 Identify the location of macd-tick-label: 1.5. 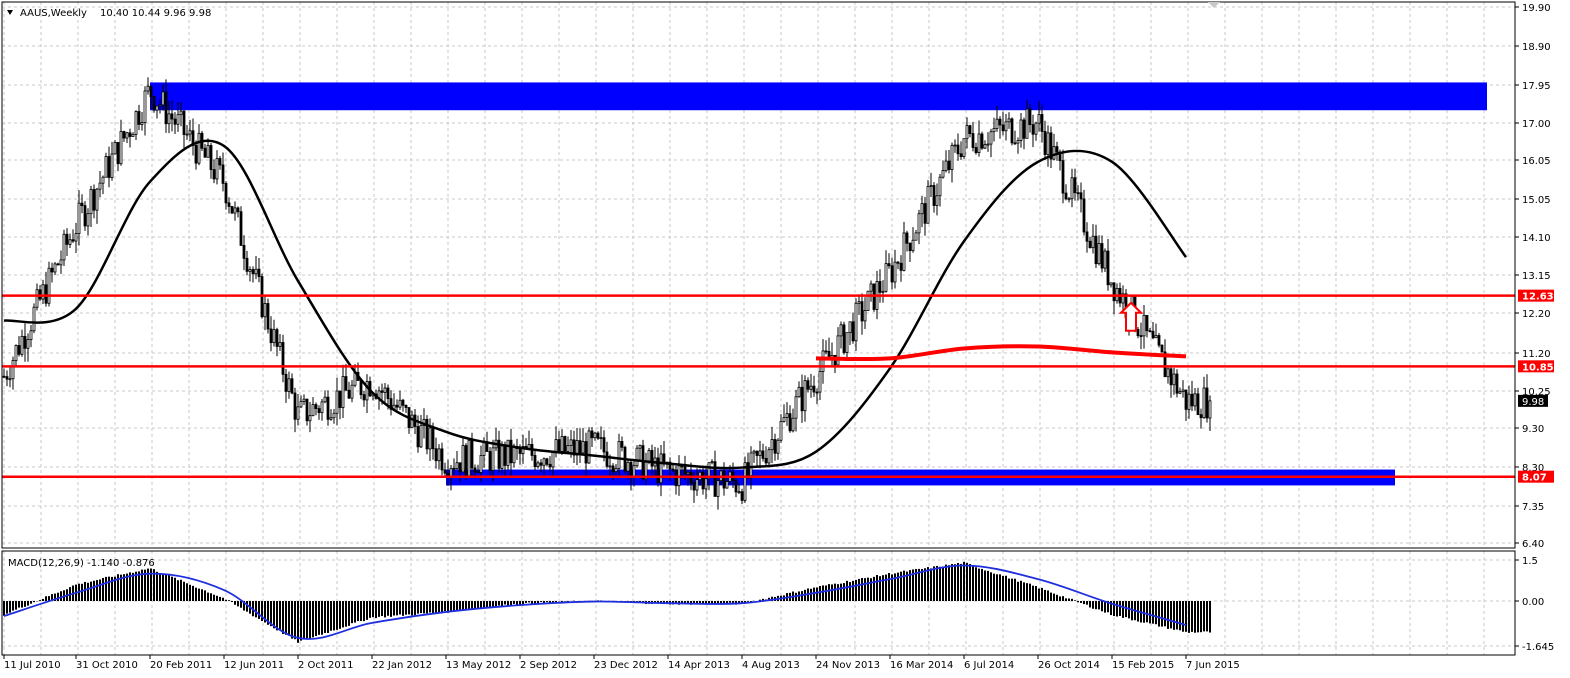
(1530, 561).